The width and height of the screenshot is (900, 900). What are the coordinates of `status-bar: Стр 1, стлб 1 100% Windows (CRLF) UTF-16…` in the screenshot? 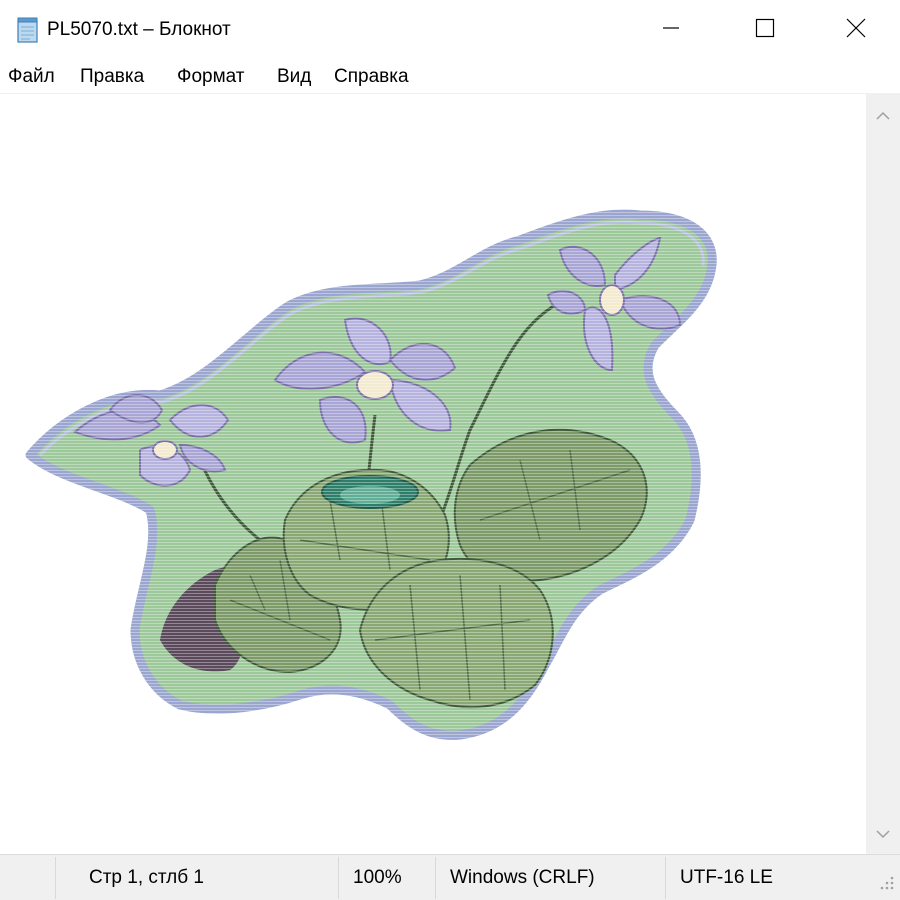 It's located at (450, 877).